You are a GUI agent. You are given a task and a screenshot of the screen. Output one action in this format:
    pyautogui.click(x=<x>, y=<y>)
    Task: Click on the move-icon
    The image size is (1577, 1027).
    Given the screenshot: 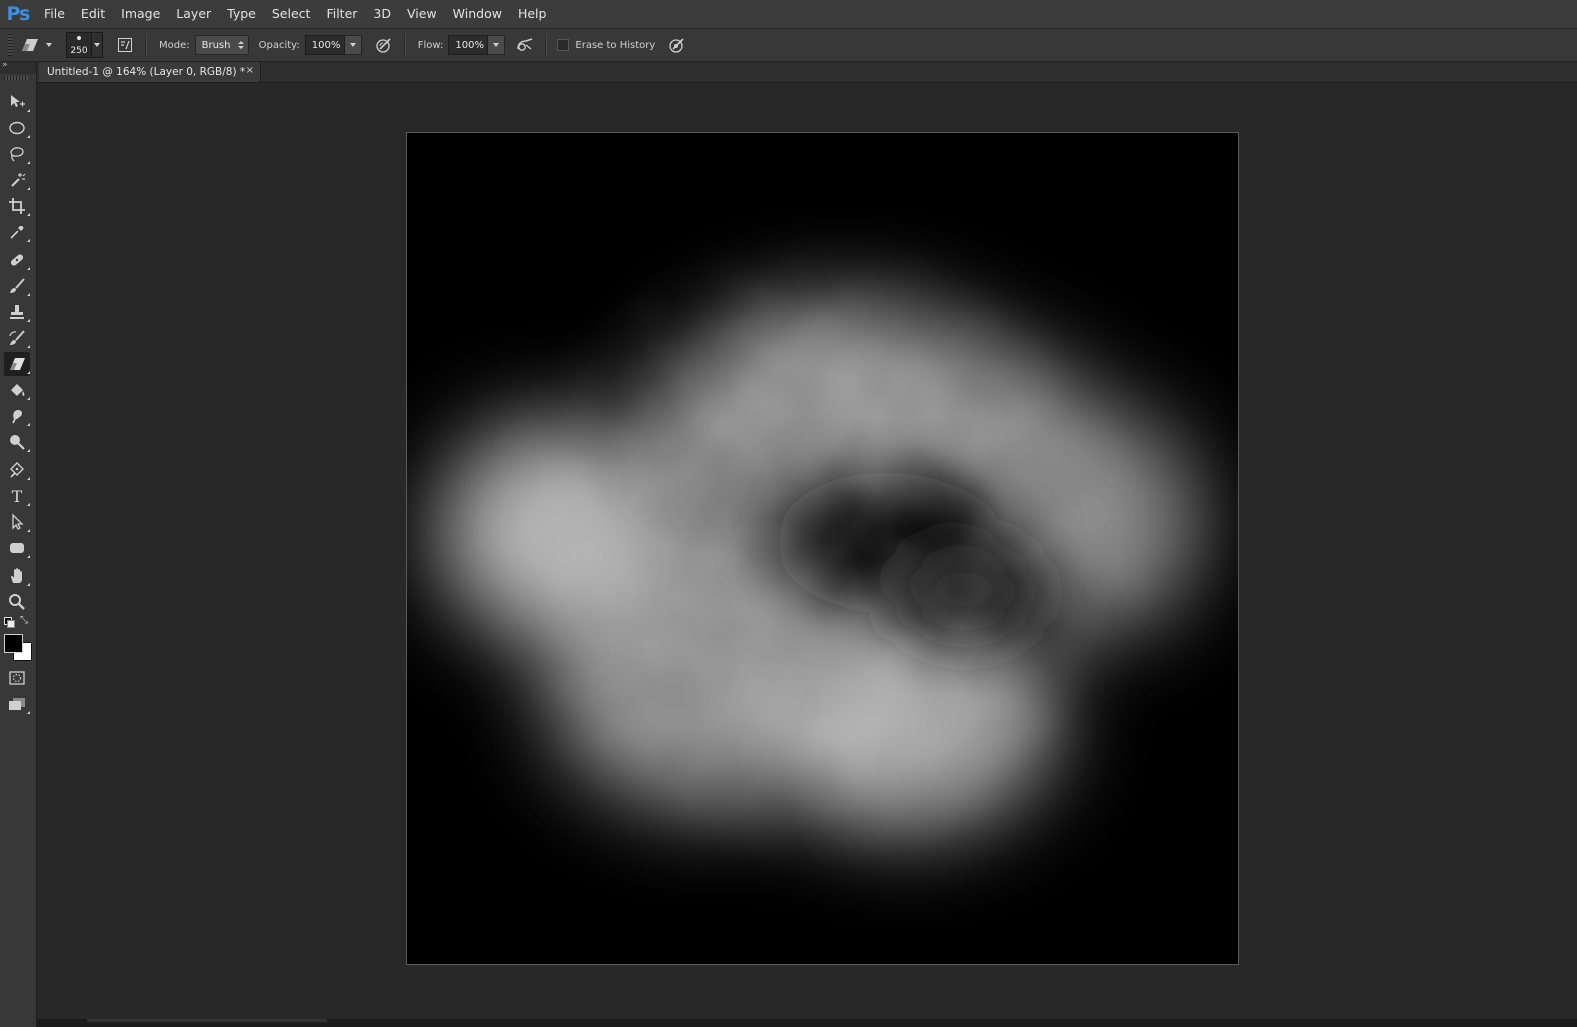 What is the action you would take?
    pyautogui.click(x=18, y=101)
    